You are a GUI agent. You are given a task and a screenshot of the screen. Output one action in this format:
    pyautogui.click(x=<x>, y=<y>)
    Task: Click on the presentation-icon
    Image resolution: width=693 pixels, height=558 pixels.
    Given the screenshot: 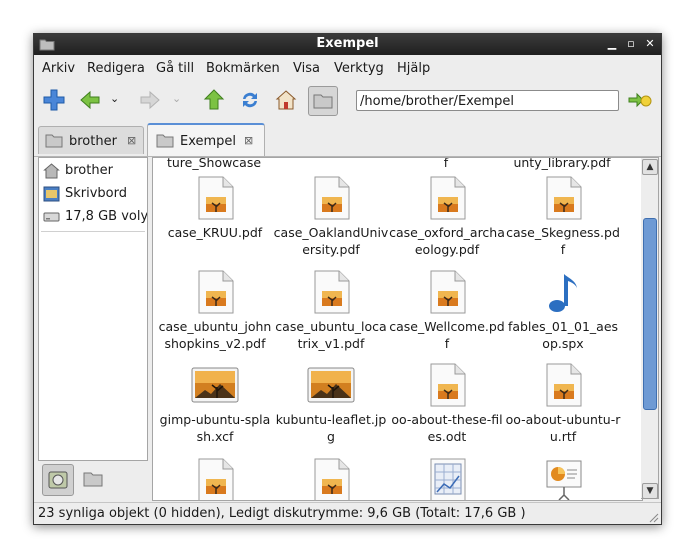 What is the action you would take?
    pyautogui.click(x=564, y=479)
    